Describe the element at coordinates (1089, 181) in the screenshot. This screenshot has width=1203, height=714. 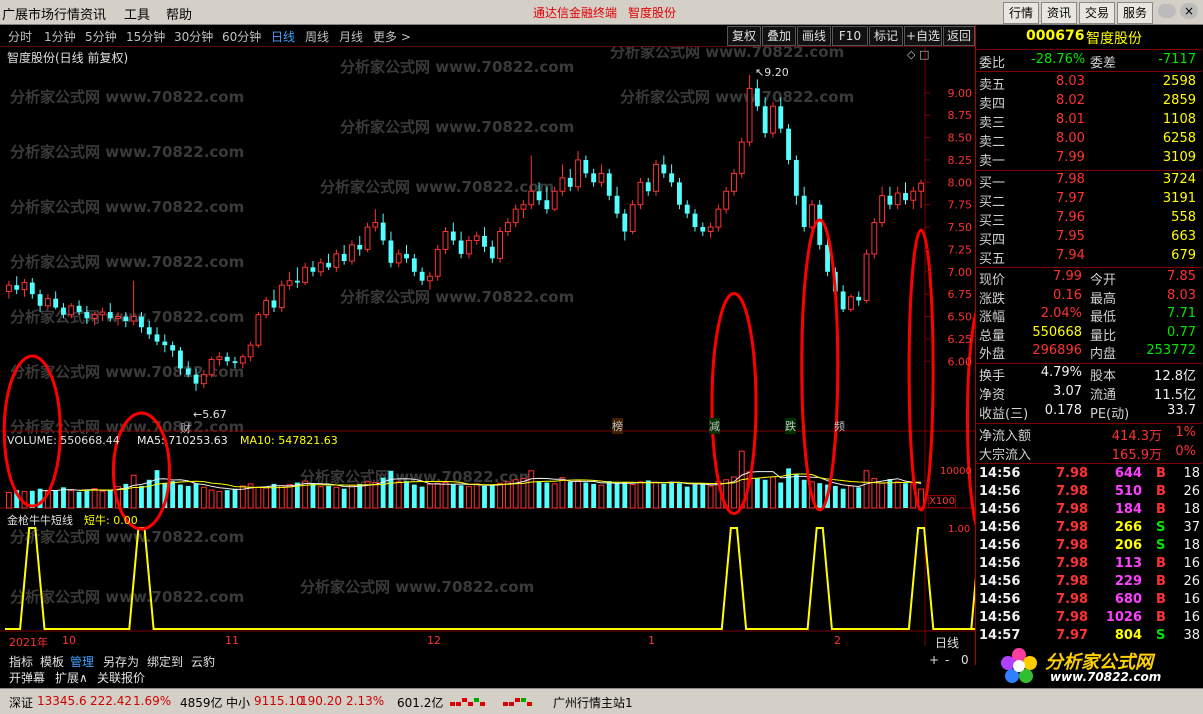
I see `bid-row: 买一 7.98 3724` at that location.